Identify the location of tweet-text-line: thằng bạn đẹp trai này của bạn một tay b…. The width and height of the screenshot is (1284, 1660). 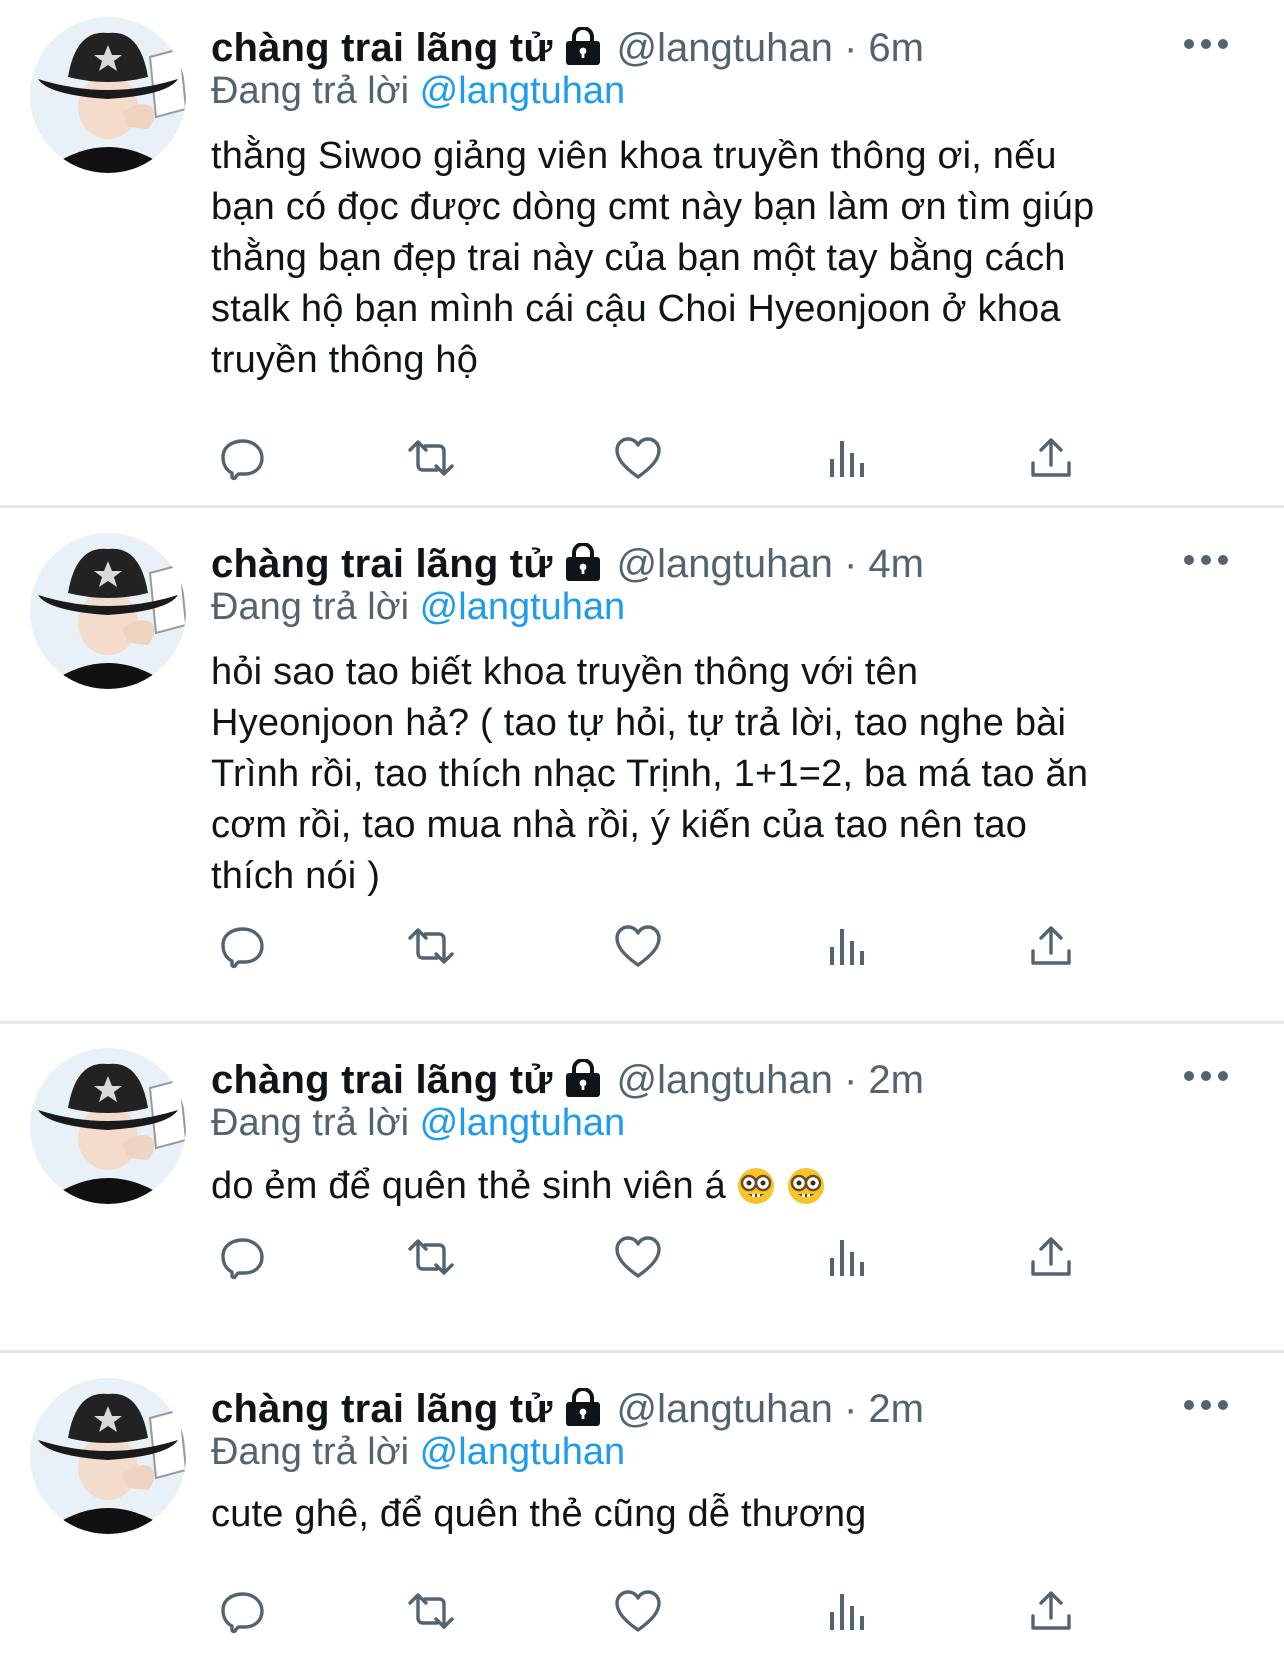
(638, 258).